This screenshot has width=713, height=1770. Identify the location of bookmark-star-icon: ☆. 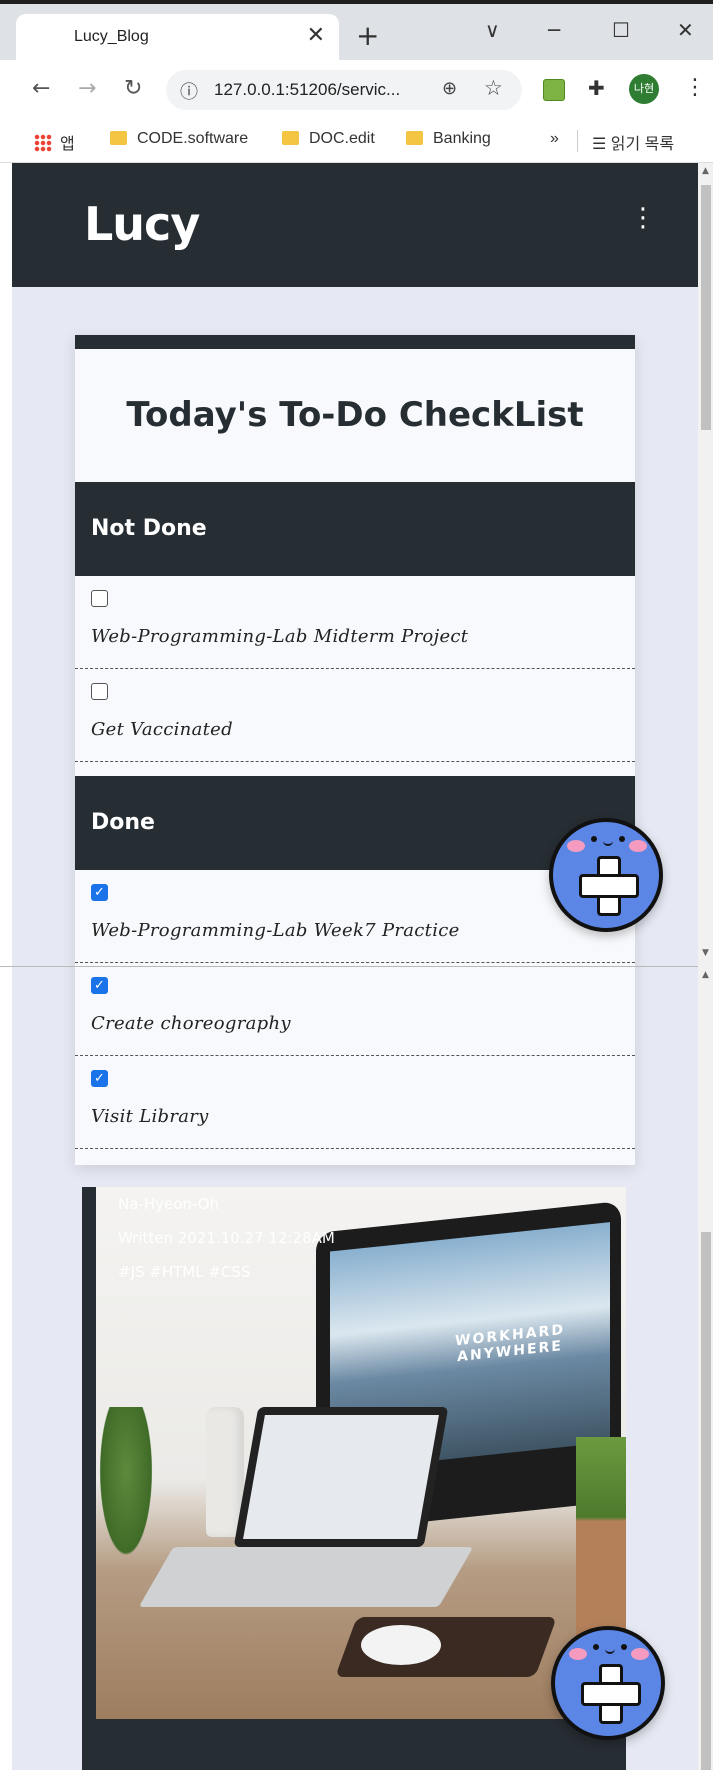
(493, 88).